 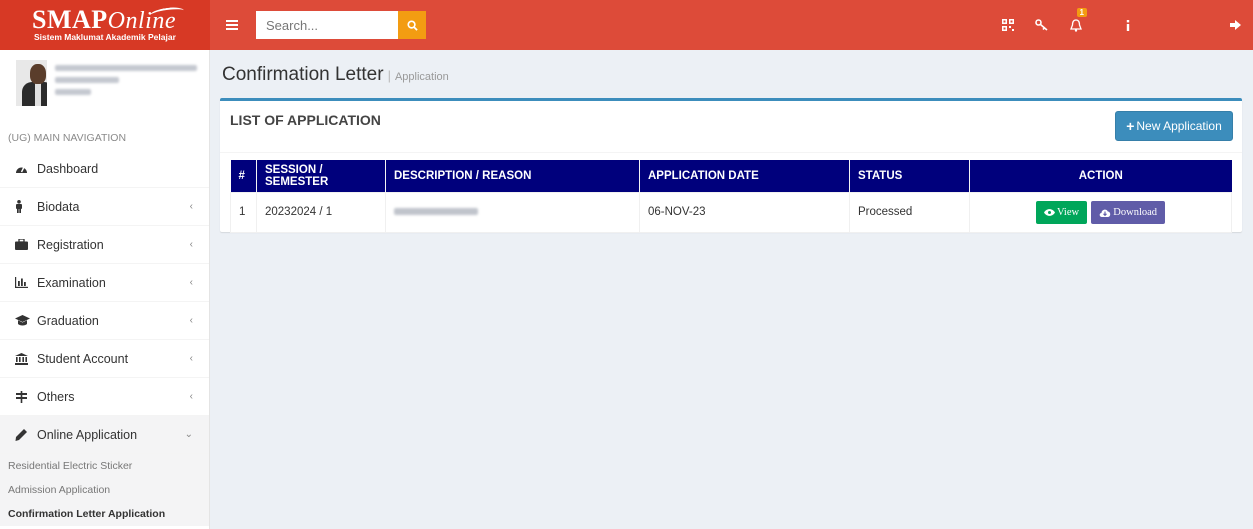 I want to click on submenu-item-confirmation-letter-application: Confirmation Letter Application, so click(x=104, y=514).